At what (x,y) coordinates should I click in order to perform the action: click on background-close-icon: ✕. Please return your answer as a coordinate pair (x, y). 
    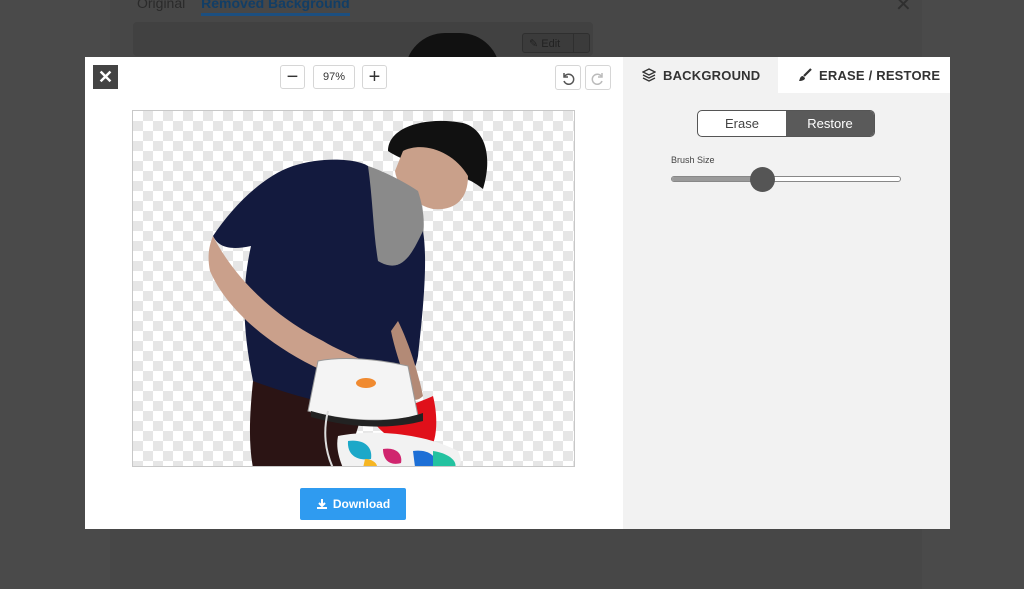
    Looking at the image, I should click on (903, 8).